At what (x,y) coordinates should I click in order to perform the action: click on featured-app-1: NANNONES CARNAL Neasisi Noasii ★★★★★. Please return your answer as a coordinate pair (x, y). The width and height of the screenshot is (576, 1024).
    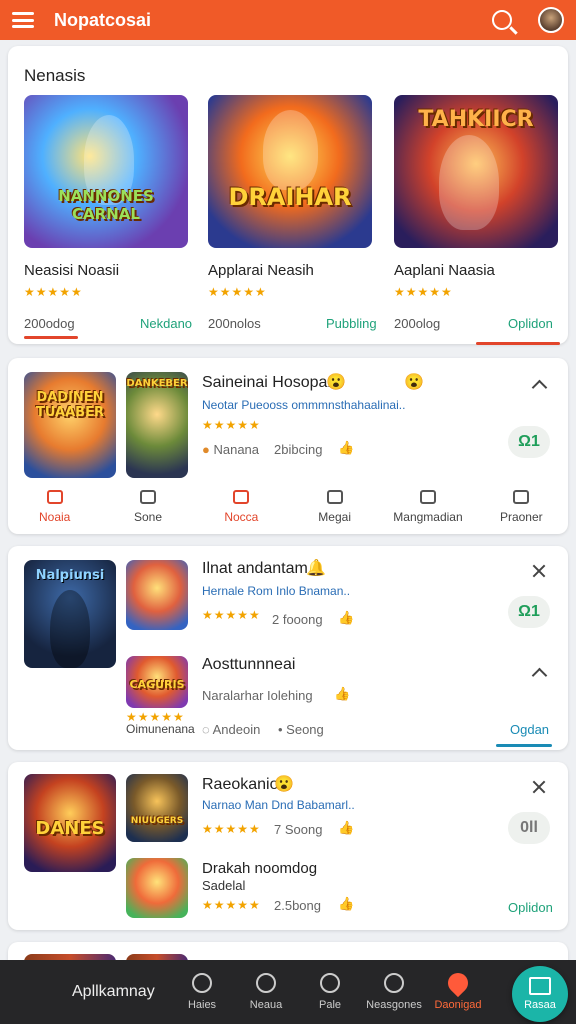
    Looking at the image, I should click on (106, 197).